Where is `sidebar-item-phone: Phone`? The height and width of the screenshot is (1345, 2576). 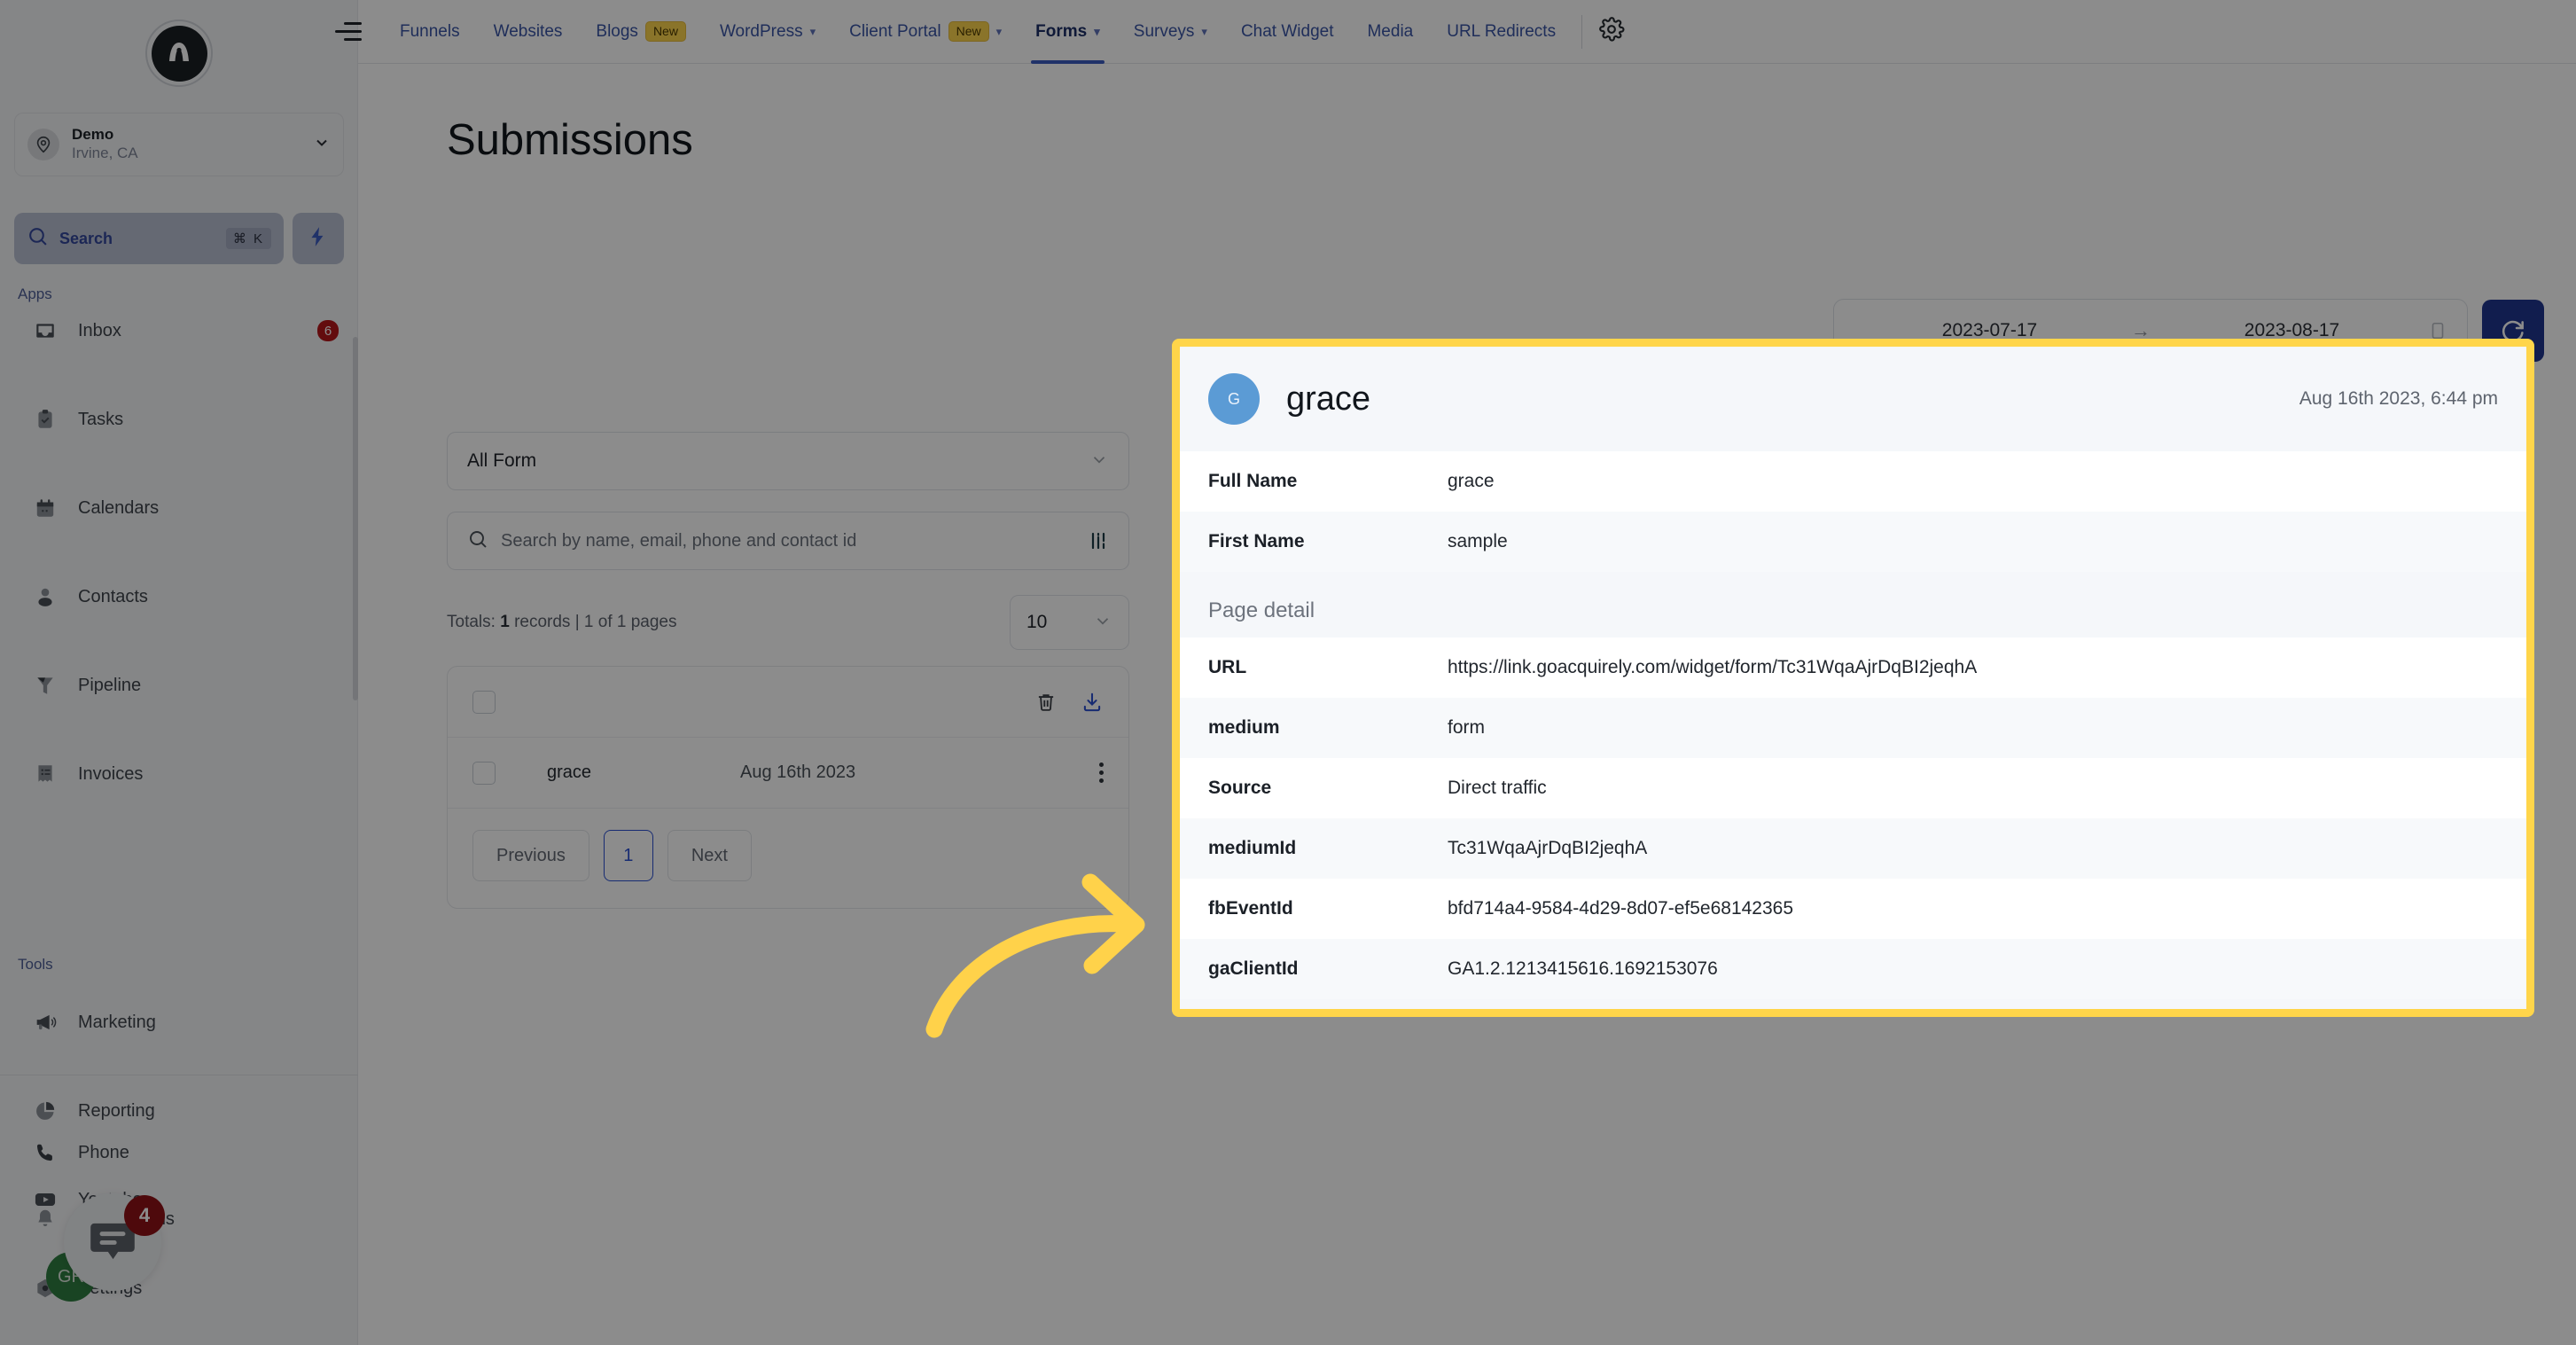
sidebar-item-phone: Phone is located at coordinates (179, 1152).